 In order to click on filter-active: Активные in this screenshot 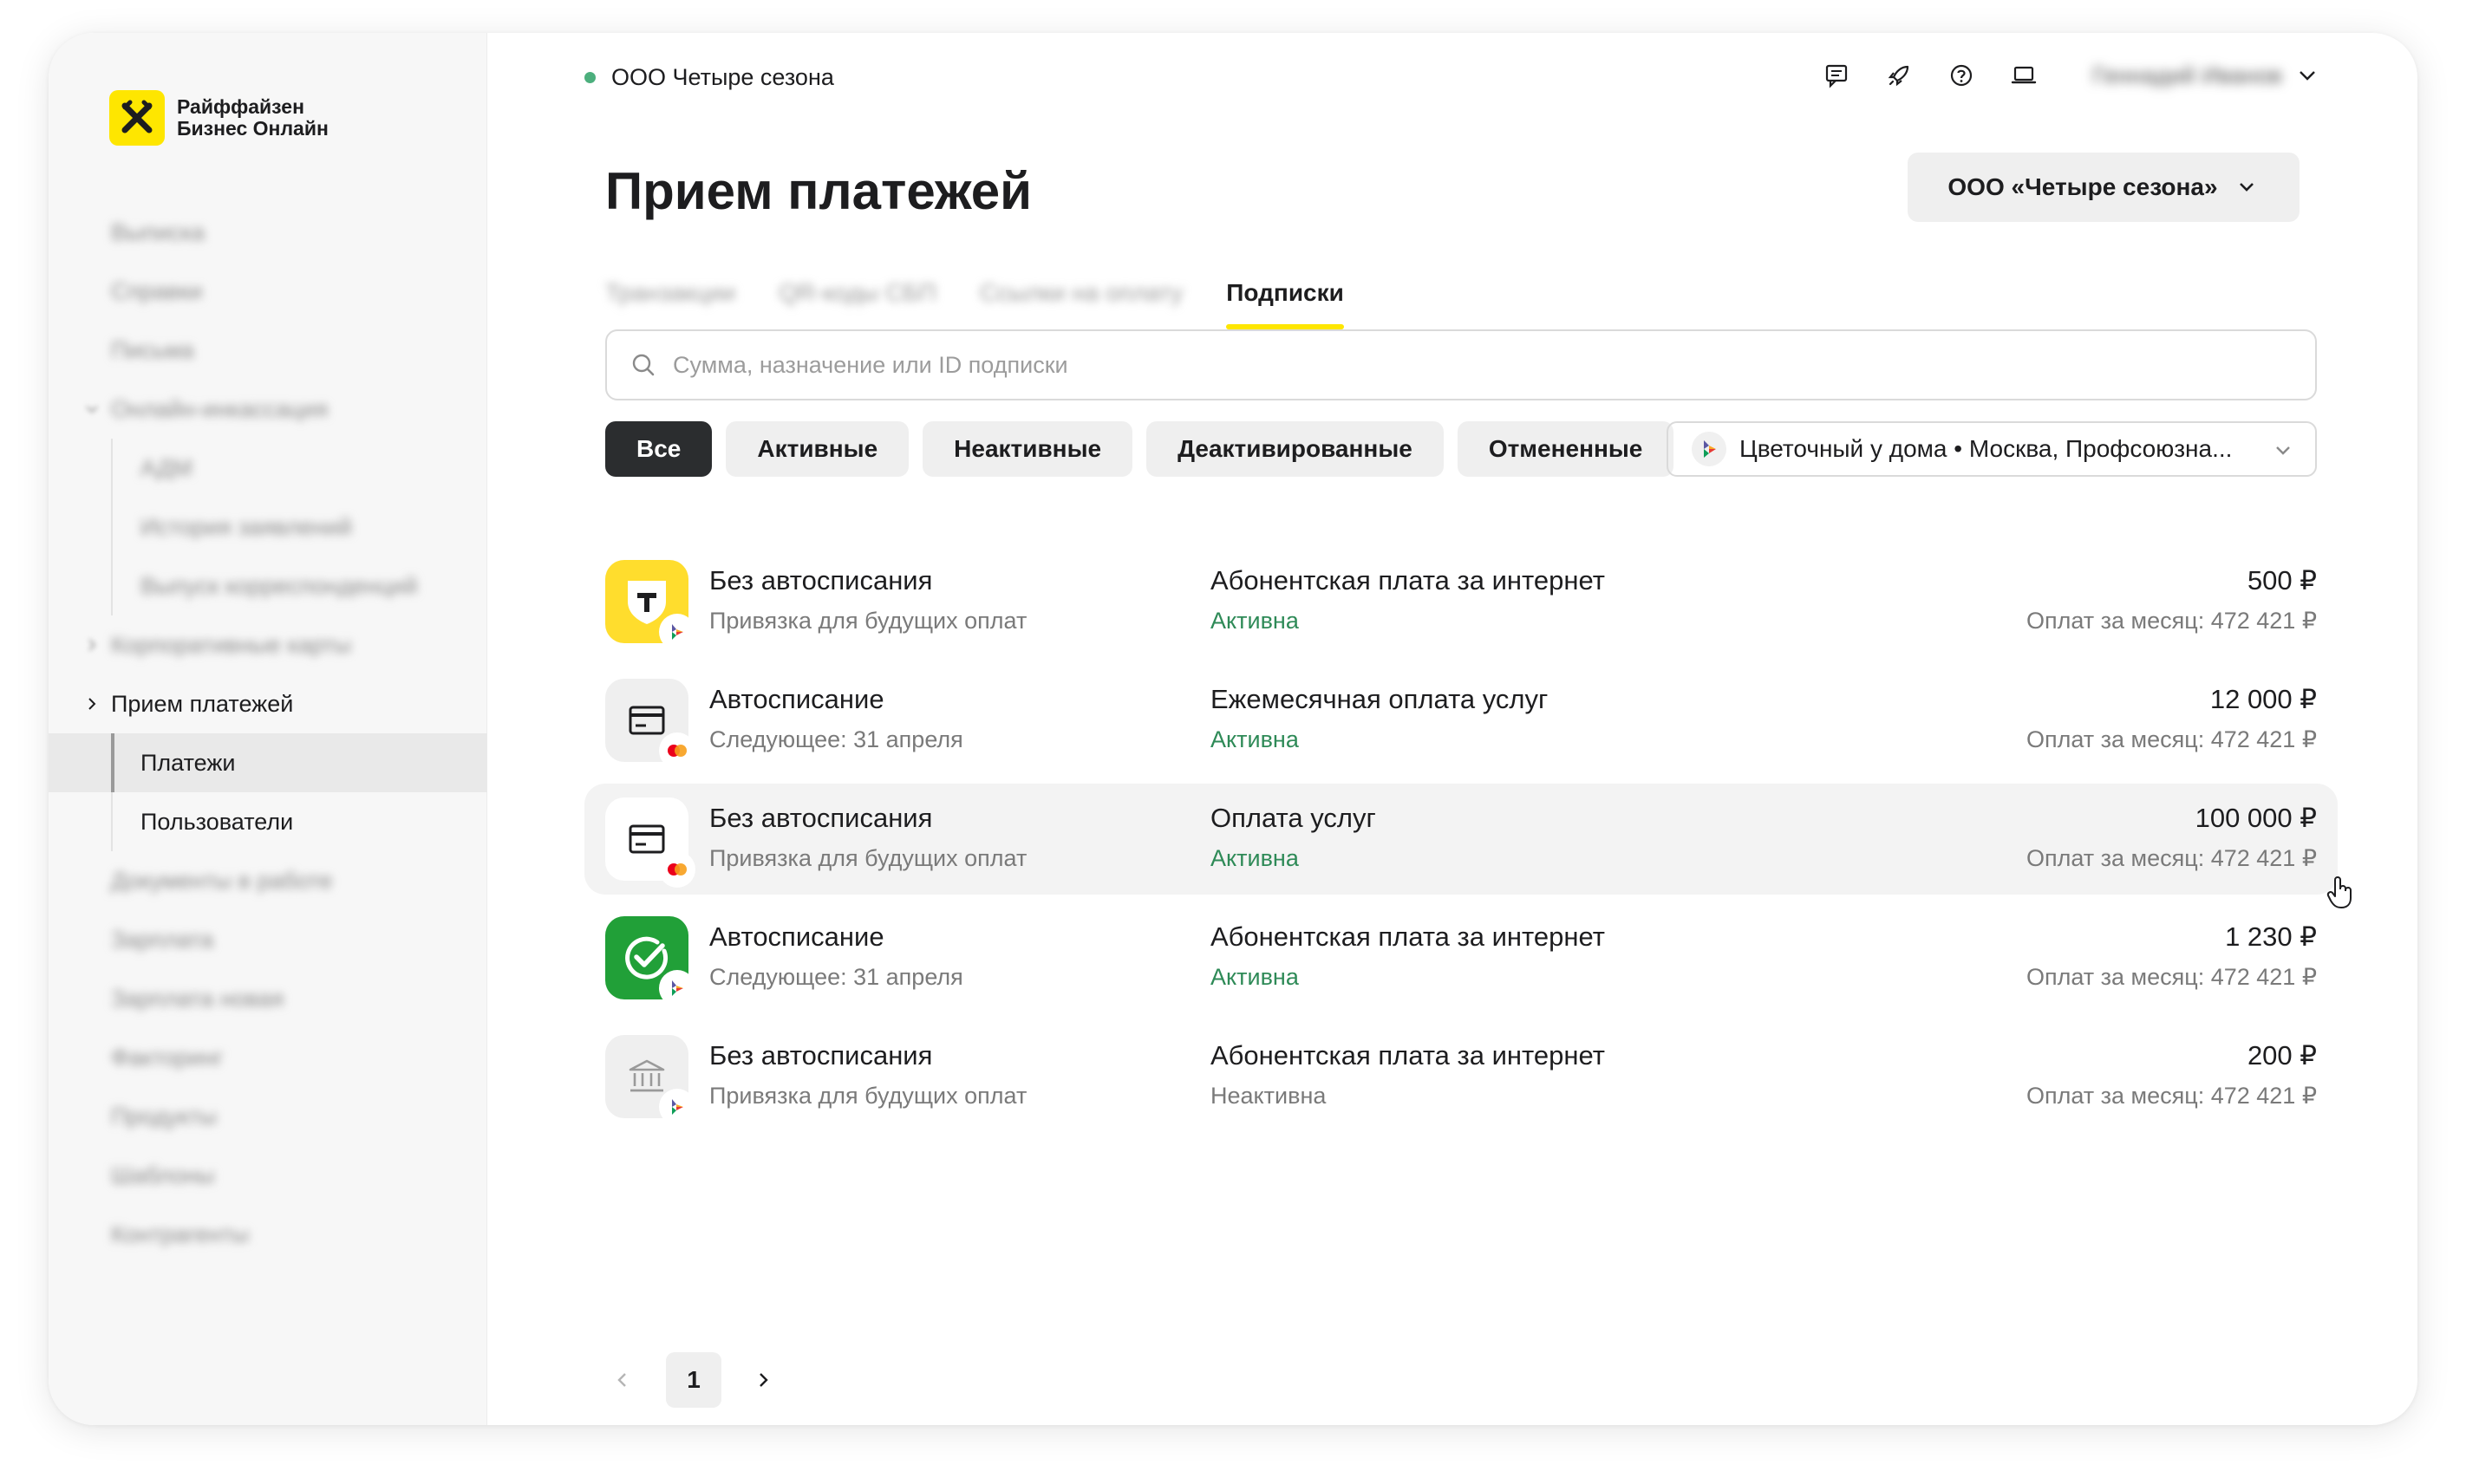, I will do `click(818, 449)`.